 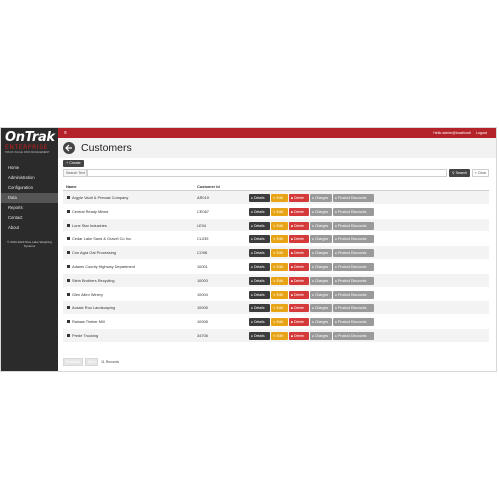 I want to click on clear-button: × Clear, so click(x=480, y=173).